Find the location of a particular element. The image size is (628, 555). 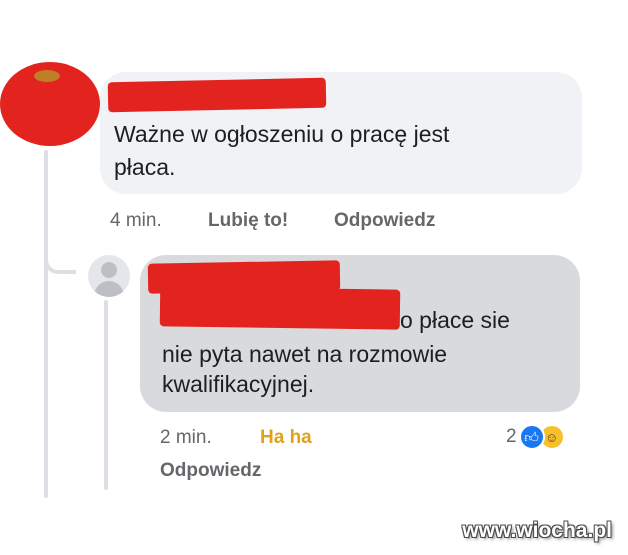

reply-connector-line is located at coordinates (106, 395).